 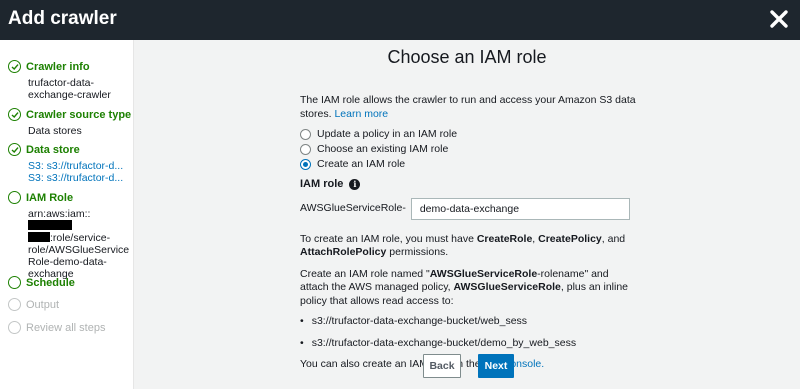 What do you see at coordinates (67, 262) in the screenshot?
I see `step-detail: Role-demo-data-` at bounding box center [67, 262].